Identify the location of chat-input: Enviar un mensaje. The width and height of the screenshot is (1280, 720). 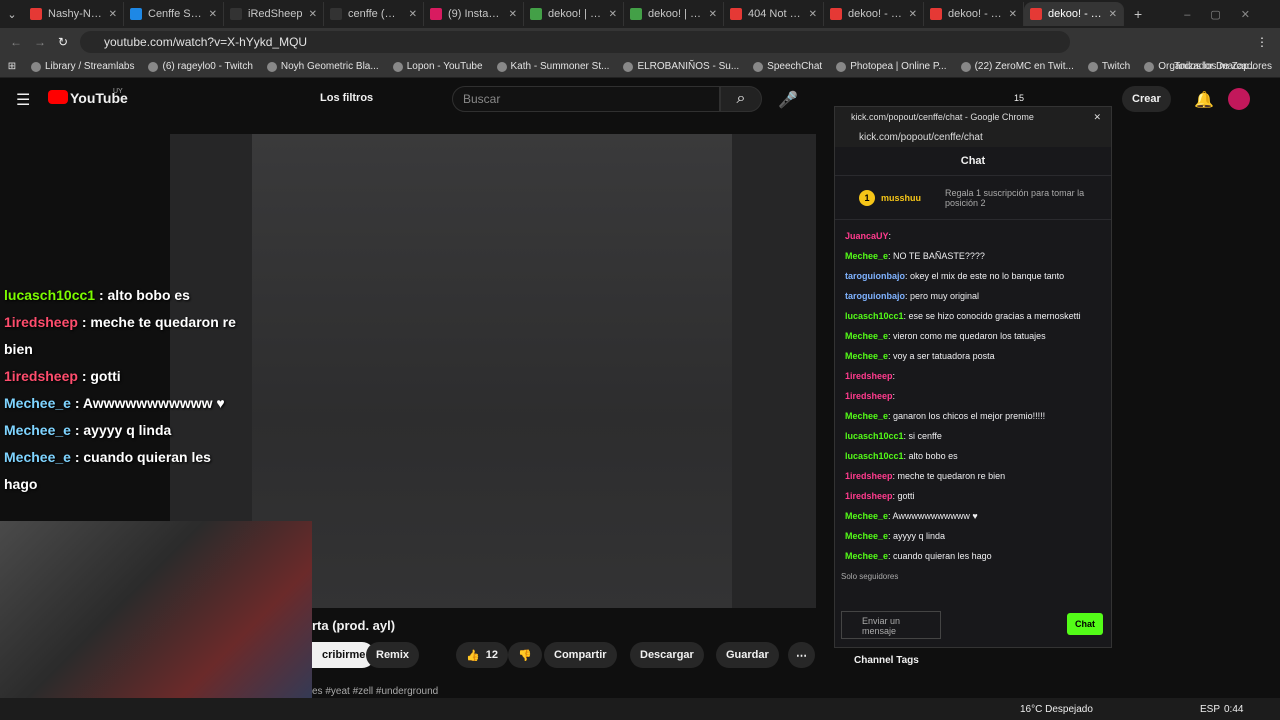
(891, 625).